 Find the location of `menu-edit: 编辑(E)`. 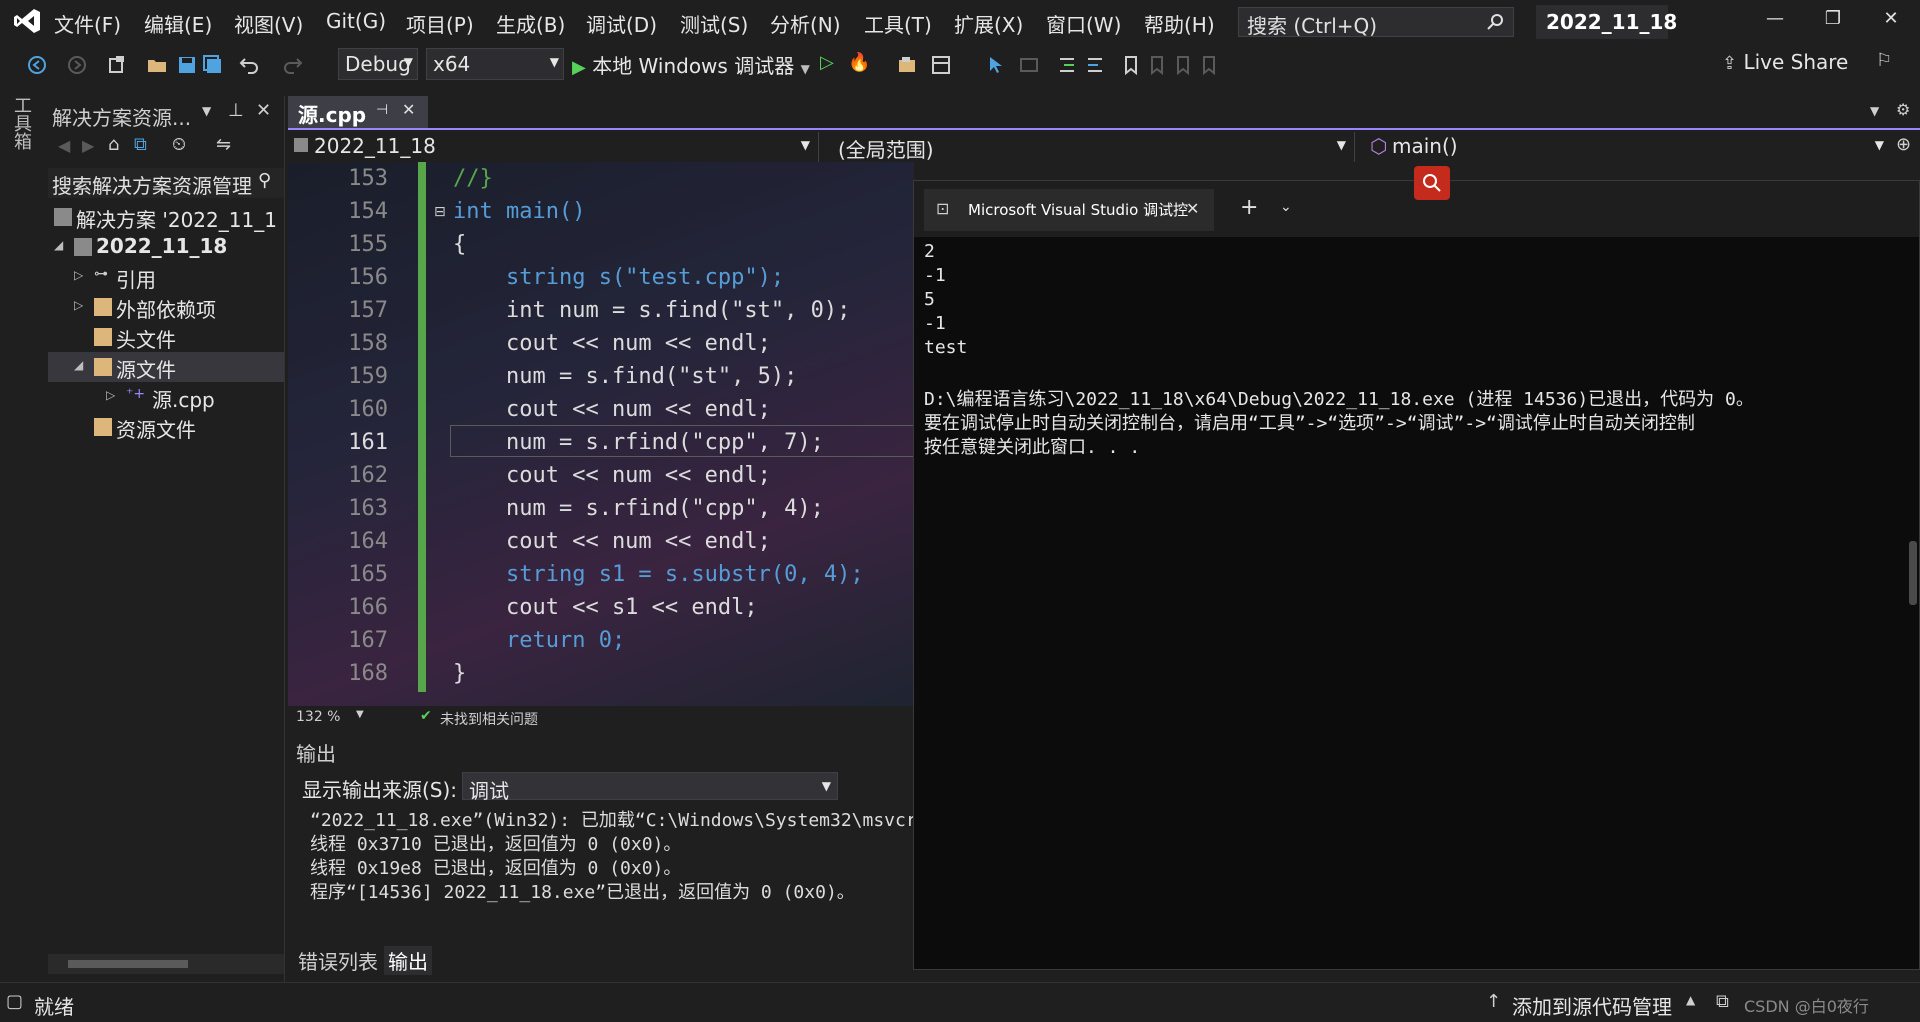

menu-edit: 编辑(E) is located at coordinates (178, 23).